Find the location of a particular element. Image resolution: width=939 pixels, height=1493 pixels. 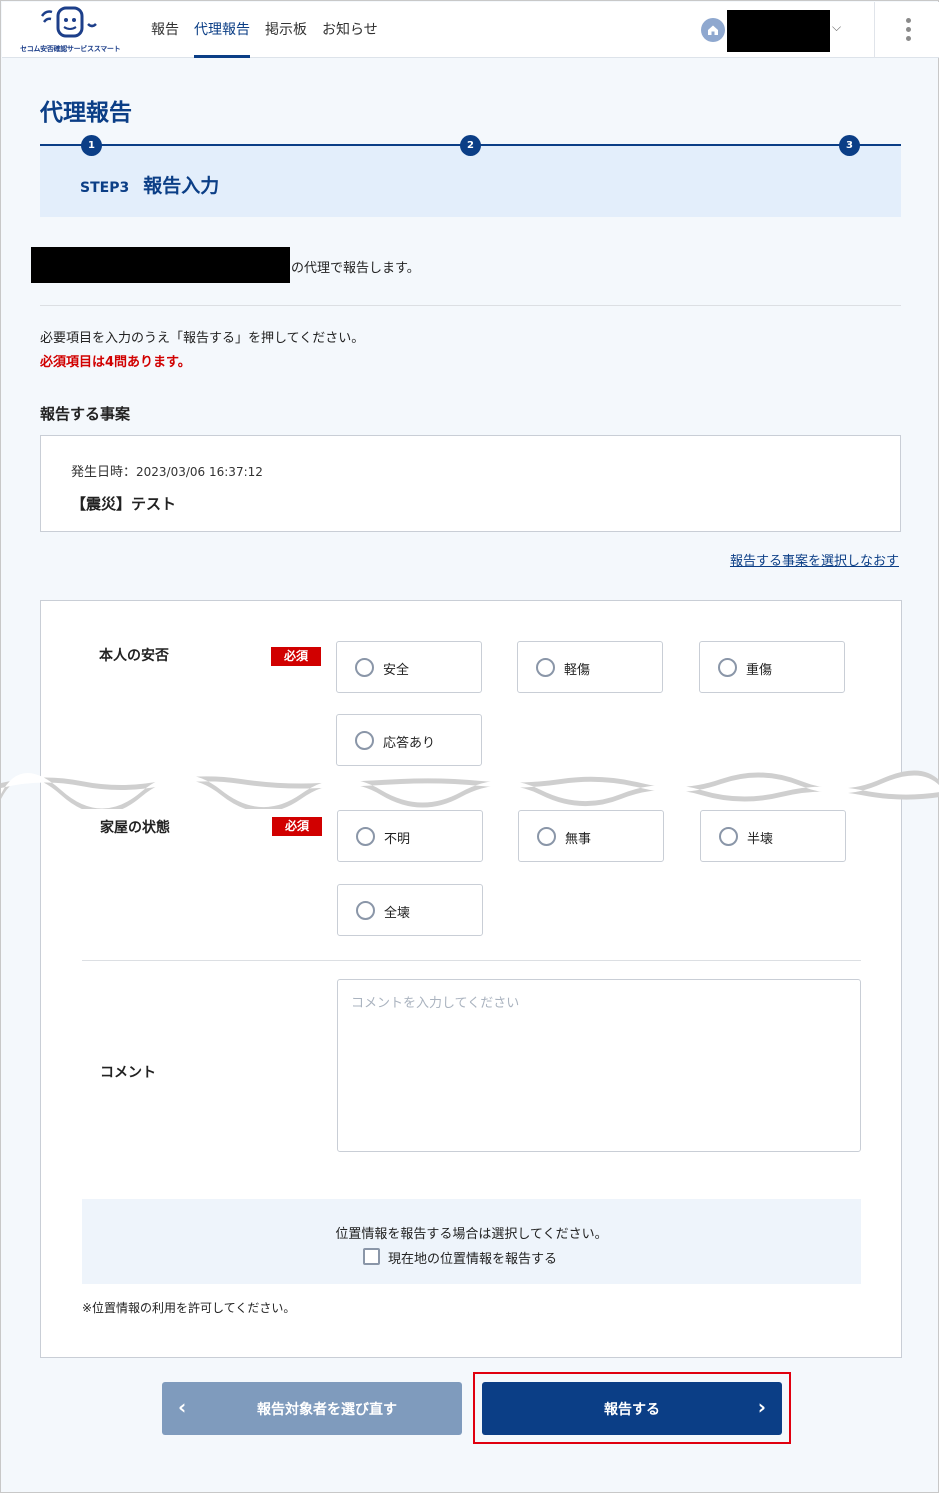

house-option-destroyed: 全壊 is located at coordinates (410, 910).